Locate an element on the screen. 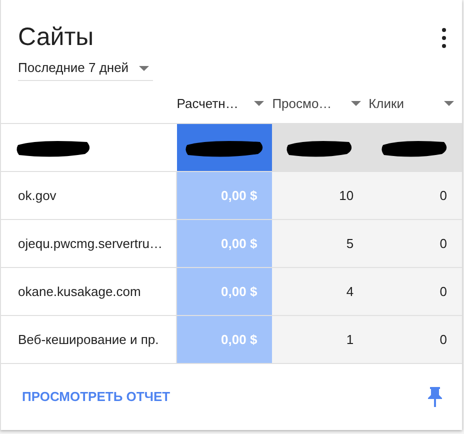 The height and width of the screenshot is (434, 464). more-menu-icon is located at coordinates (444, 38).